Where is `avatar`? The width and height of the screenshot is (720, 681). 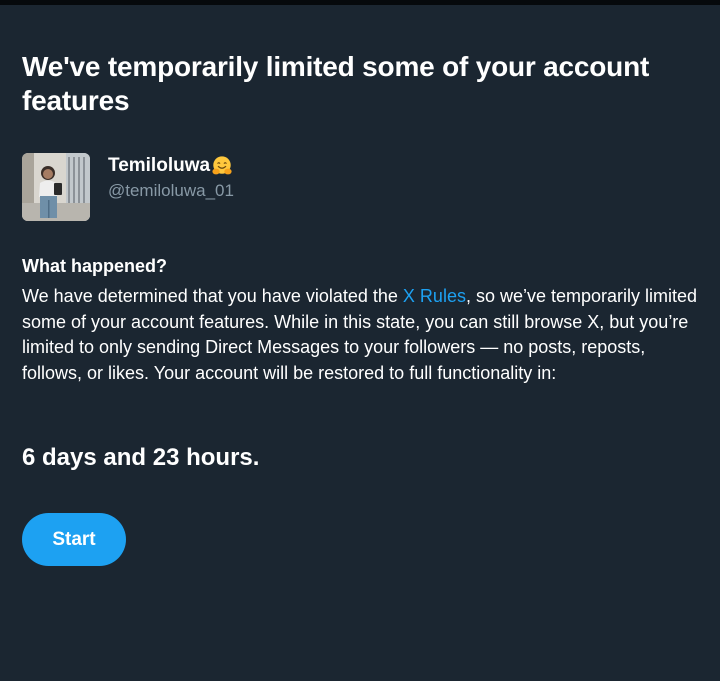
avatar is located at coordinates (56, 187).